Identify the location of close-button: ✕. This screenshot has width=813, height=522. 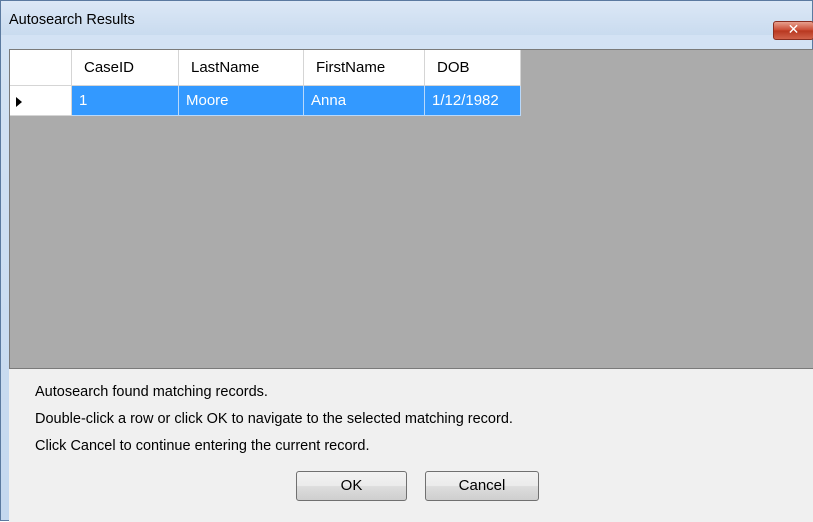
(793, 30).